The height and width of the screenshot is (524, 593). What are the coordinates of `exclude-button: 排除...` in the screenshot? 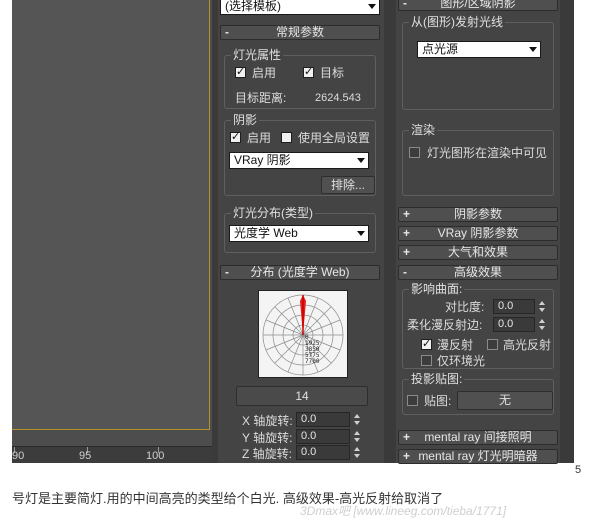 It's located at (348, 185).